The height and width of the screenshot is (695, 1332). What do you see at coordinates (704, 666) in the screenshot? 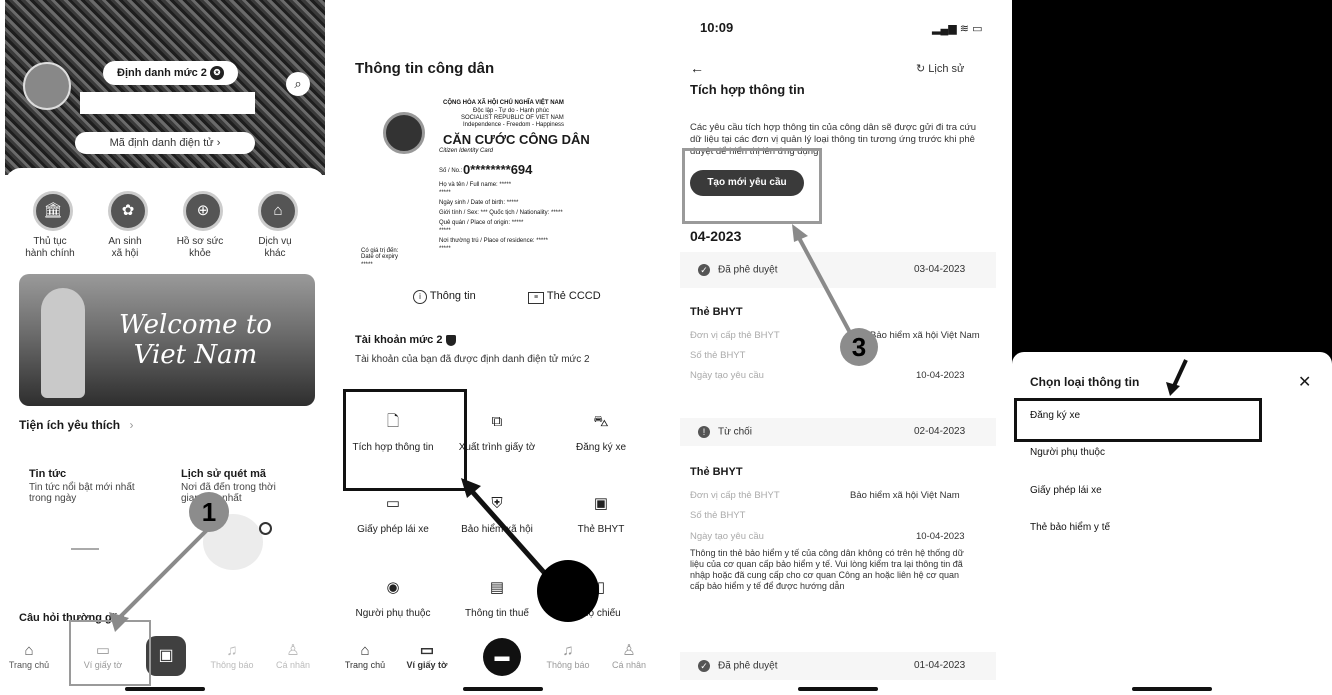
I see `check-circle-icon: ✓` at bounding box center [704, 666].